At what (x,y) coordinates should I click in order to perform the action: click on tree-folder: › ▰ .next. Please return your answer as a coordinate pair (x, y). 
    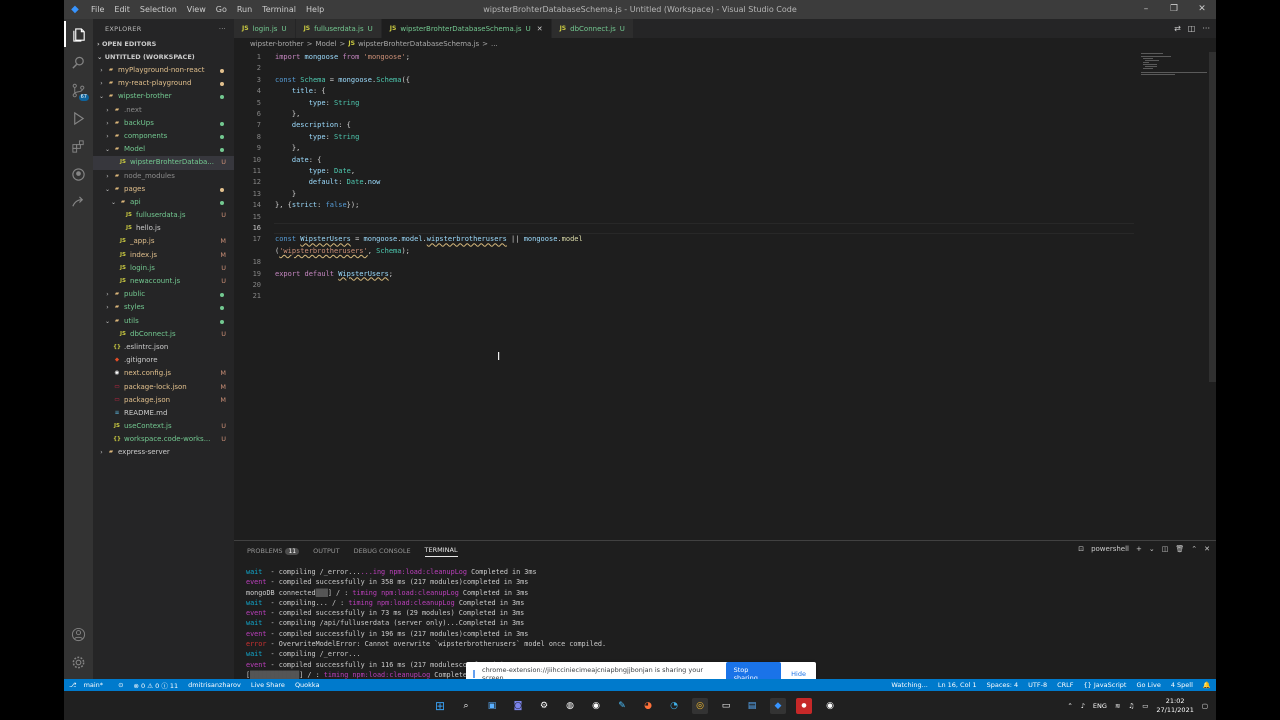
    Looking at the image, I should click on (163, 110).